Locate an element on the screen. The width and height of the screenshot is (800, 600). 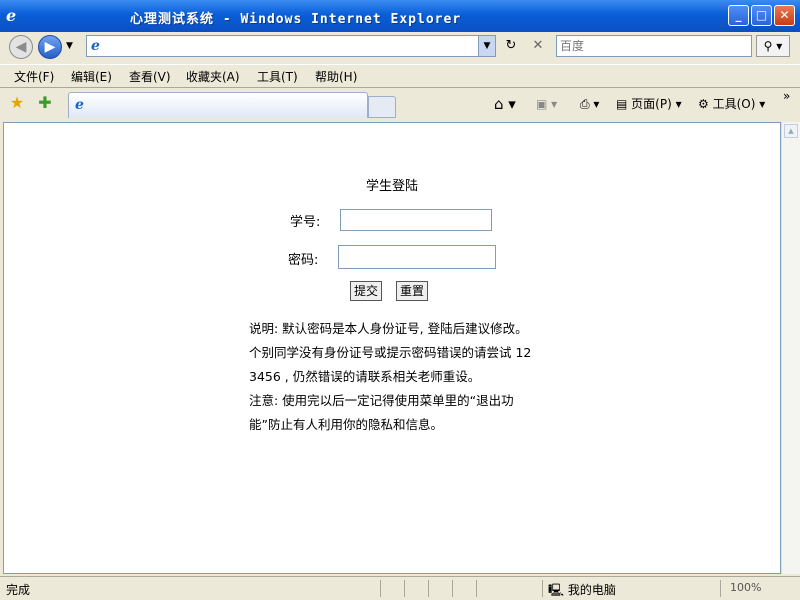
student-id-input is located at coordinates (416, 220).